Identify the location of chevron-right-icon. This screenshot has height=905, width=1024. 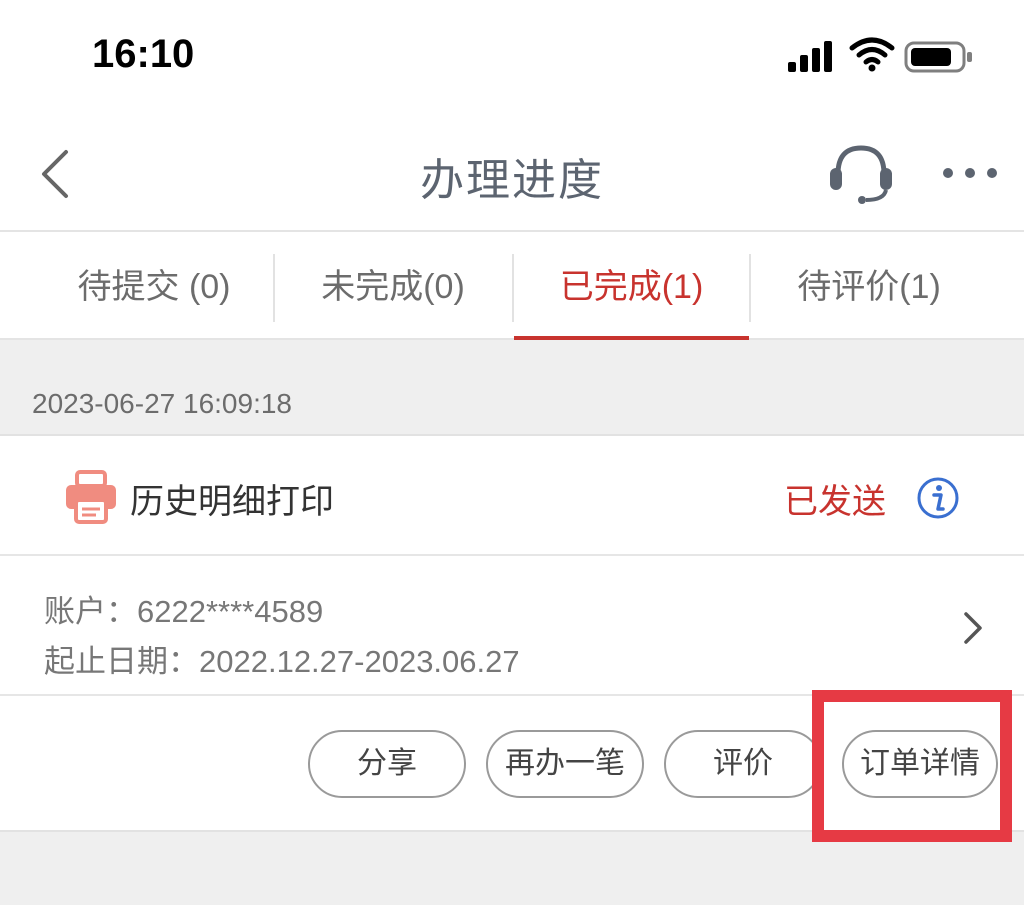
(973, 628).